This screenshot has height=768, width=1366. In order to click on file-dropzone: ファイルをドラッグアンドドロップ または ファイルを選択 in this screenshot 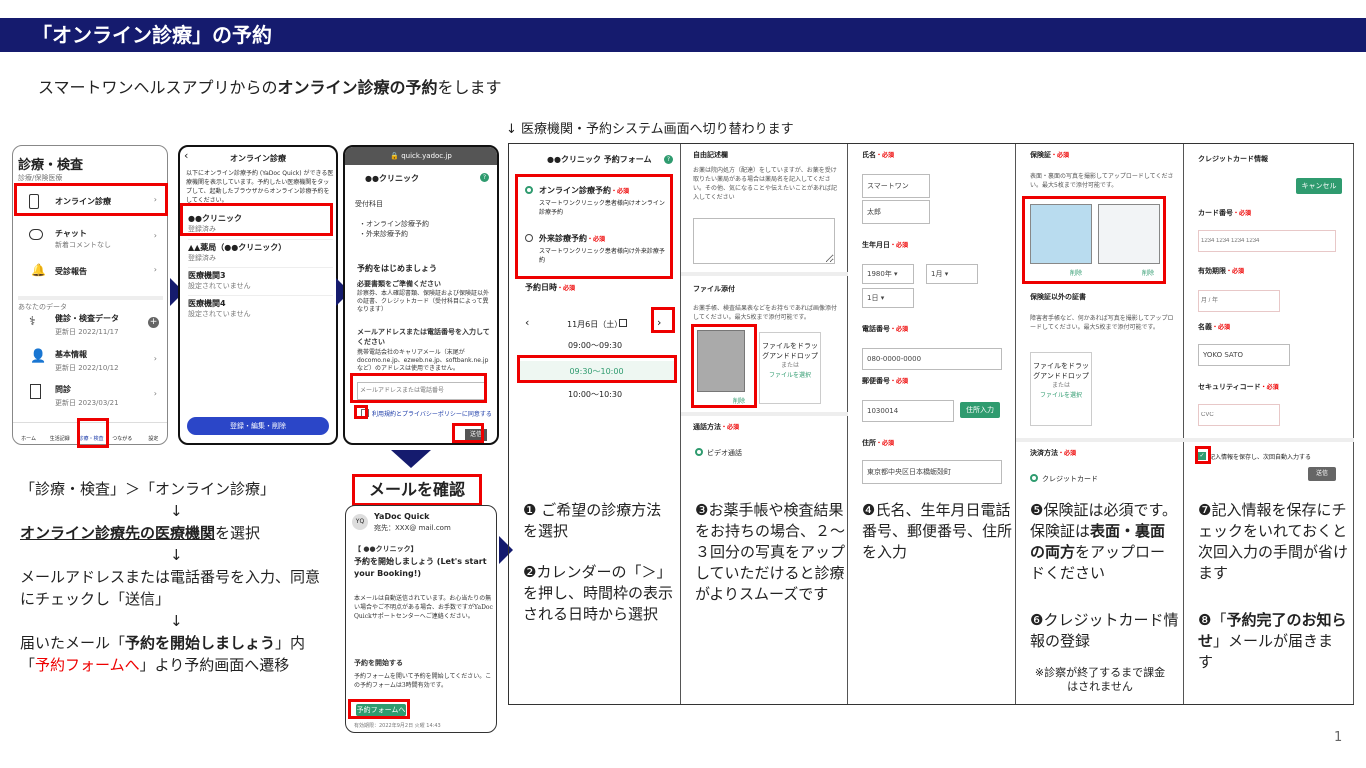, I will do `click(790, 368)`.